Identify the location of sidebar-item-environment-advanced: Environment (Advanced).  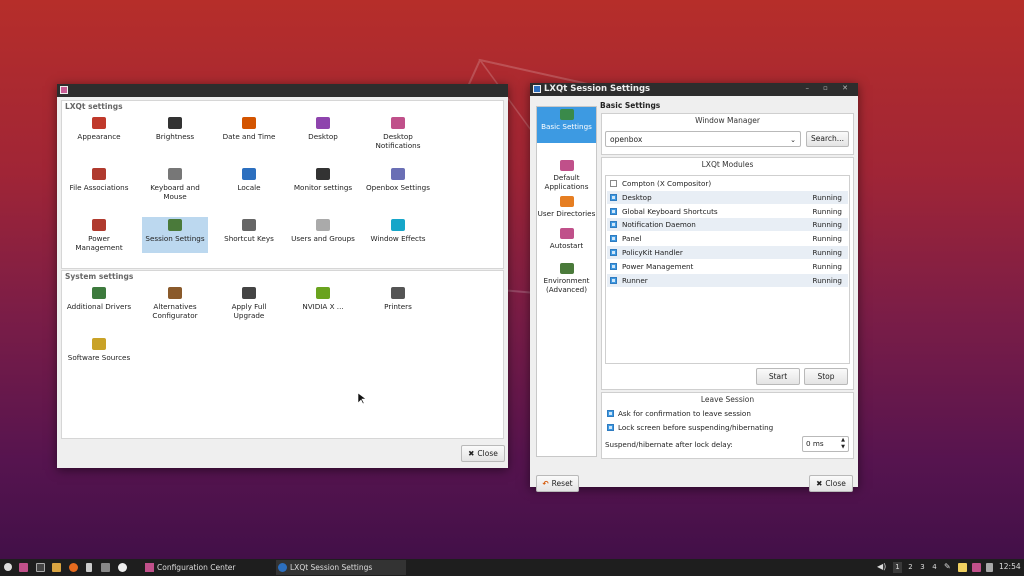
(566, 281).